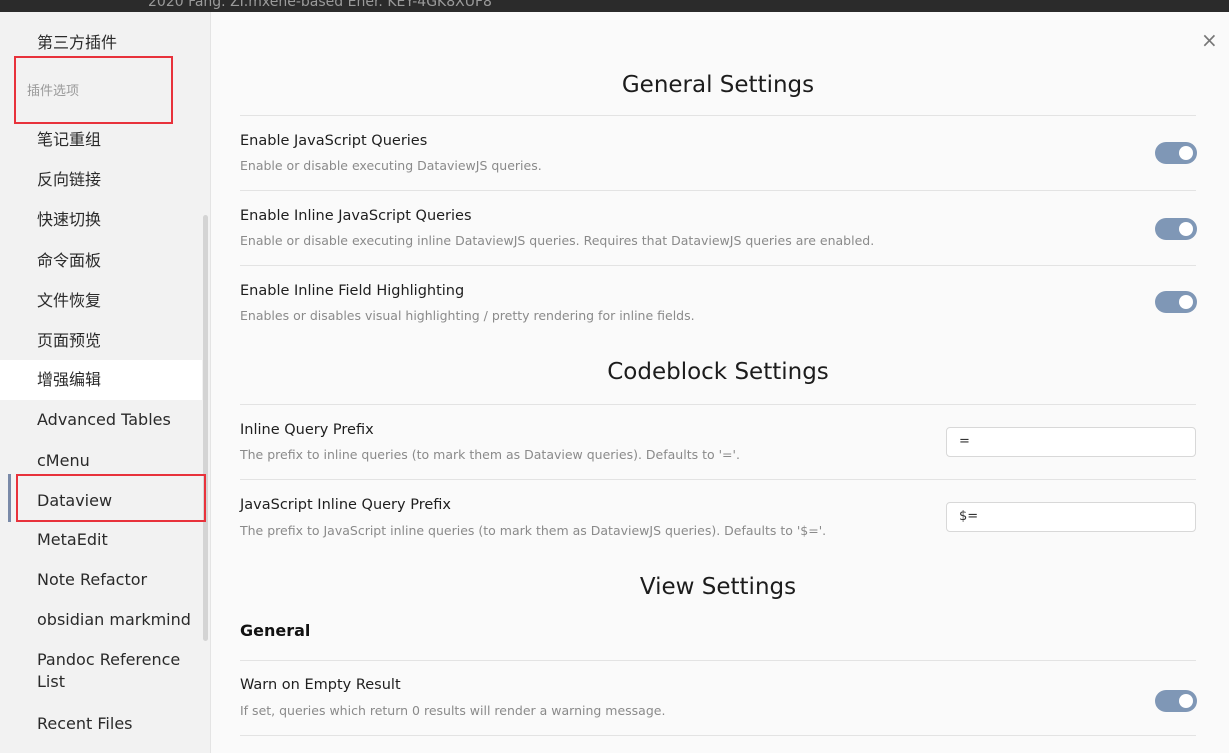 The image size is (1229, 753). Describe the element at coordinates (356, 216) in the screenshot. I see `setting-name-inline-js-queries: Enable Inline JavaScript Queries` at that location.